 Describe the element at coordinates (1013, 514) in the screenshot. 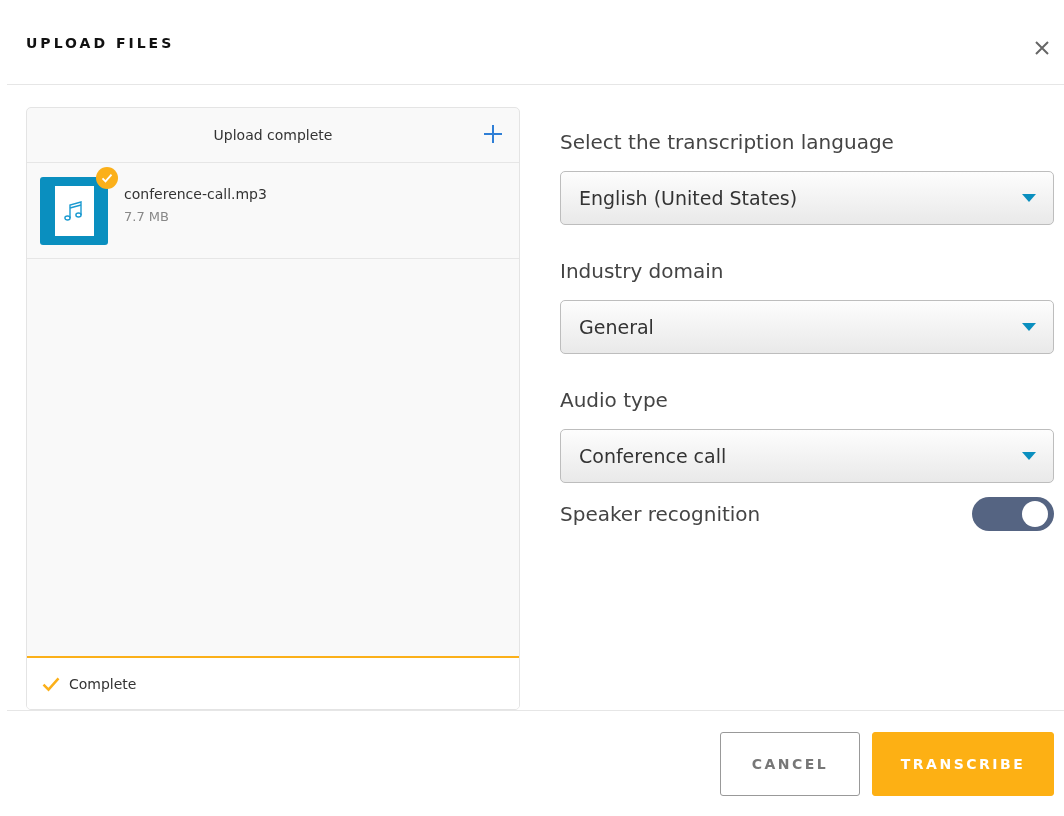

I see `toggle-switch` at that location.